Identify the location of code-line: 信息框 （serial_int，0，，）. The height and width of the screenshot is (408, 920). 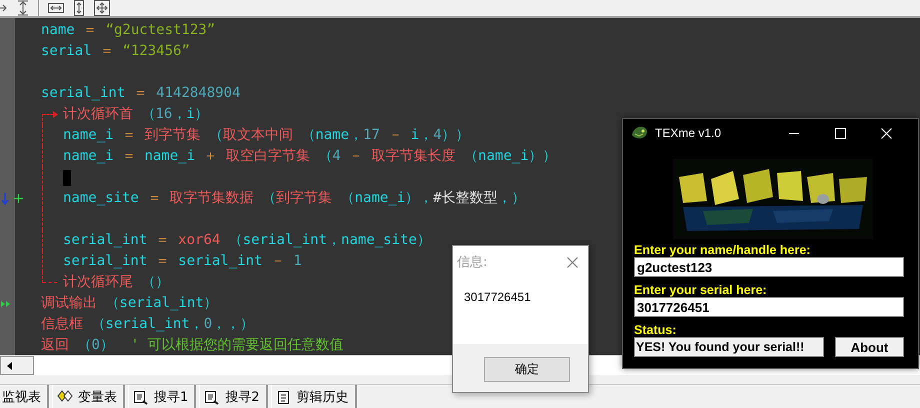
(147, 324).